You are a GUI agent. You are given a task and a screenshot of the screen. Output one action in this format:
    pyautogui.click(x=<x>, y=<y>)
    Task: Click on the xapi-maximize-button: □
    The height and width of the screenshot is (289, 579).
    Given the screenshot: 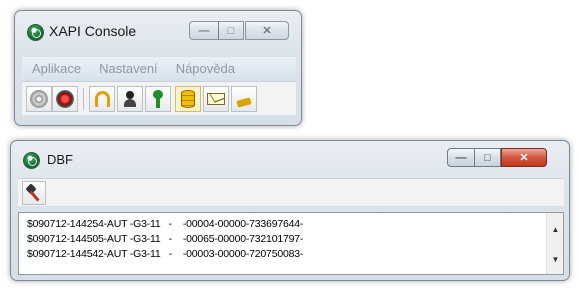 What is the action you would take?
    pyautogui.click(x=231, y=30)
    